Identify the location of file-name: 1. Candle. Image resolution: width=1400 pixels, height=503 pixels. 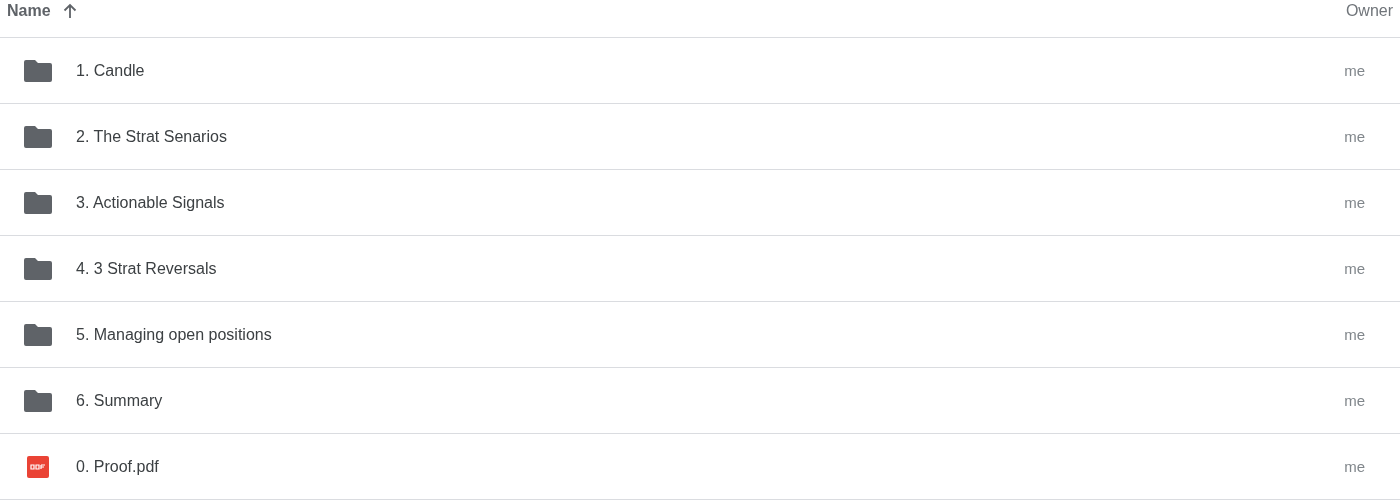
(710, 70).